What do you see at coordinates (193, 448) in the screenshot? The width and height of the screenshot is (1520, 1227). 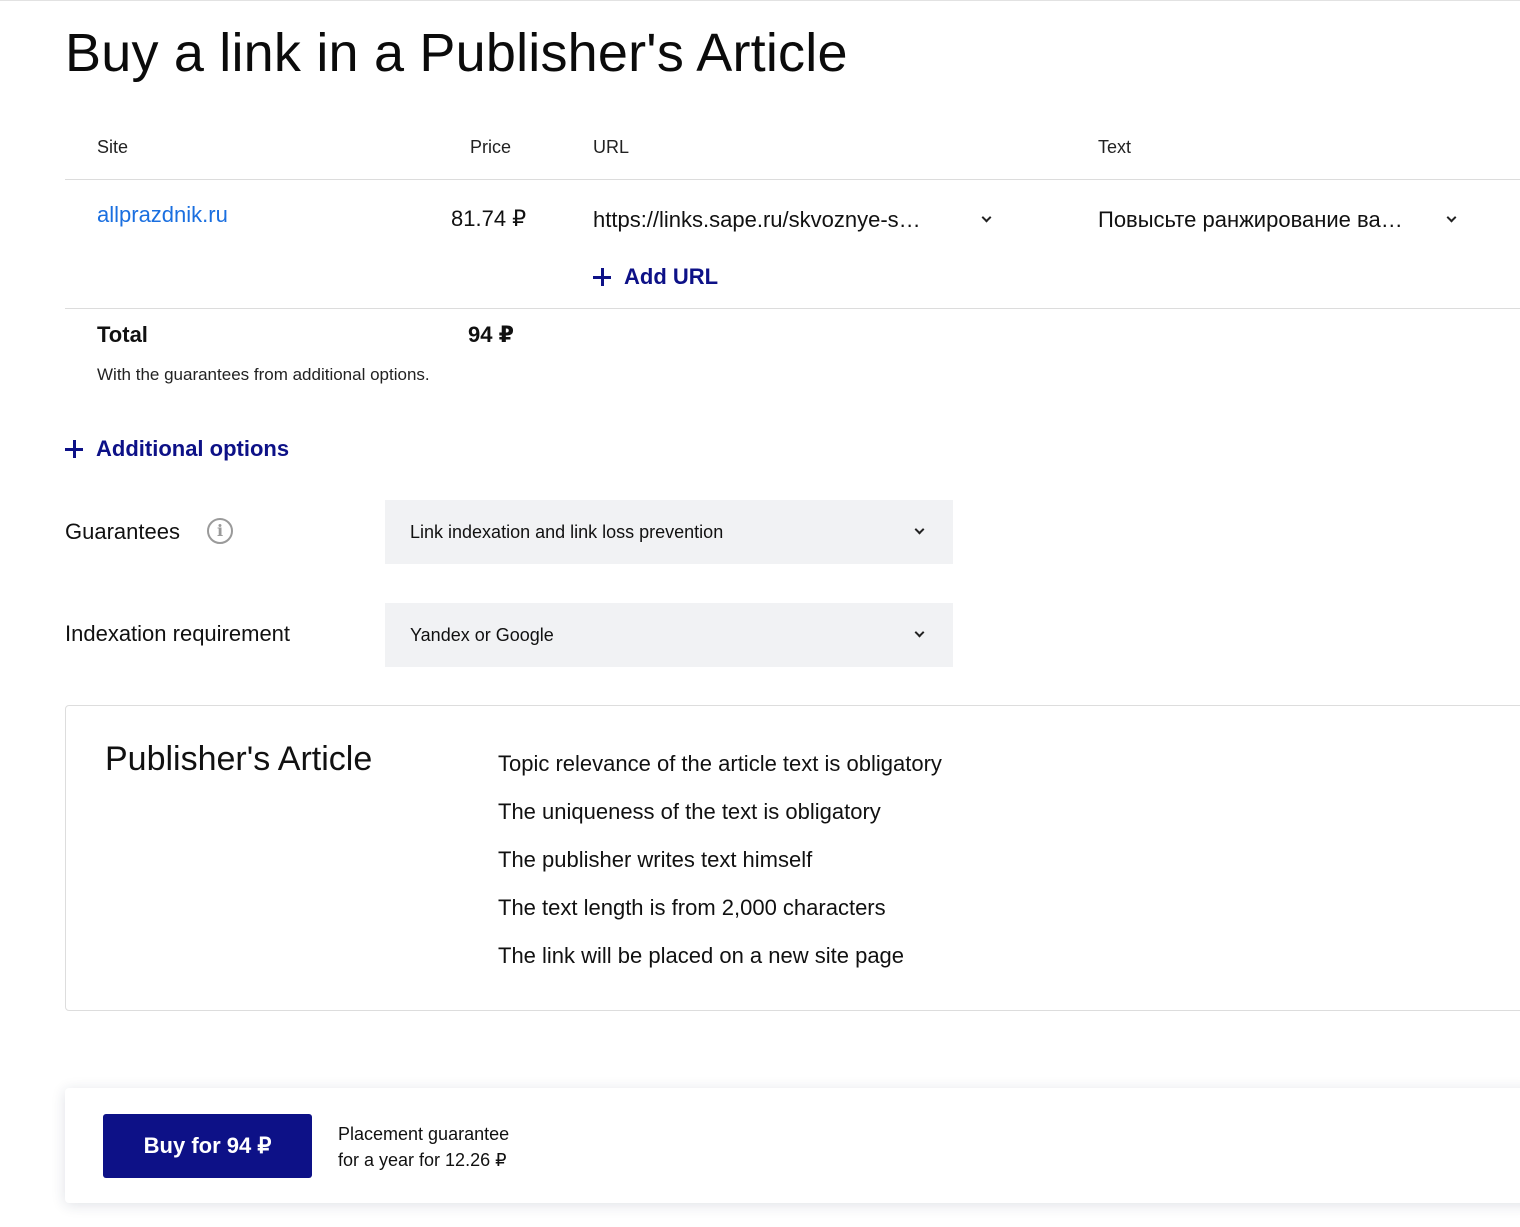 I see `additional-options-label: Additional options` at bounding box center [193, 448].